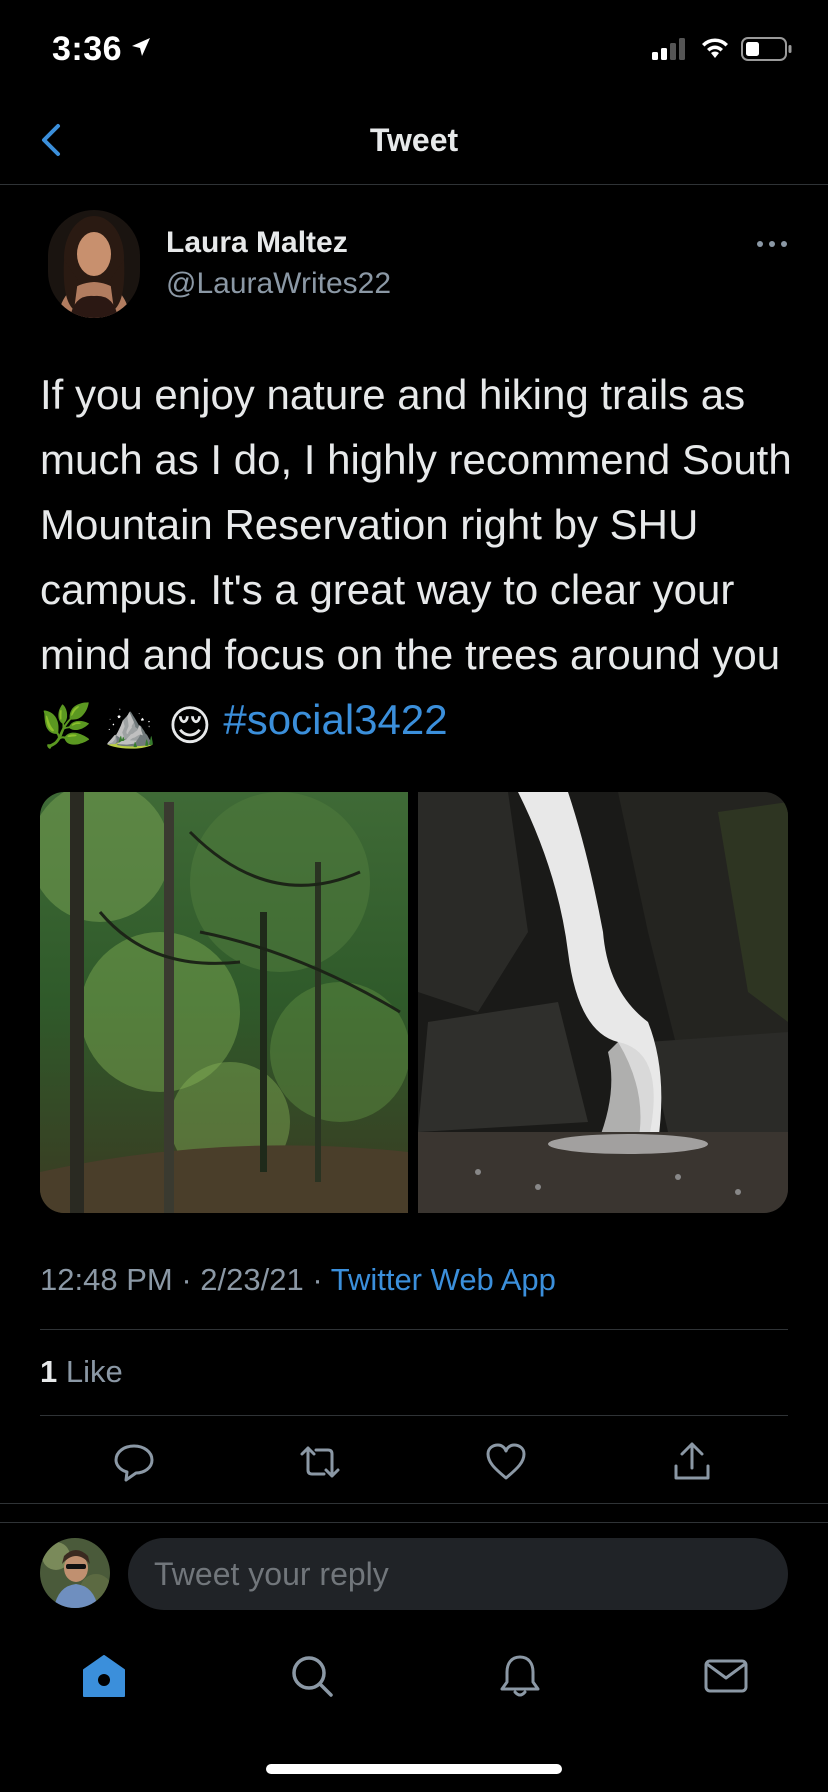 The height and width of the screenshot is (1792, 828). I want to click on reply-input, so click(458, 1574).